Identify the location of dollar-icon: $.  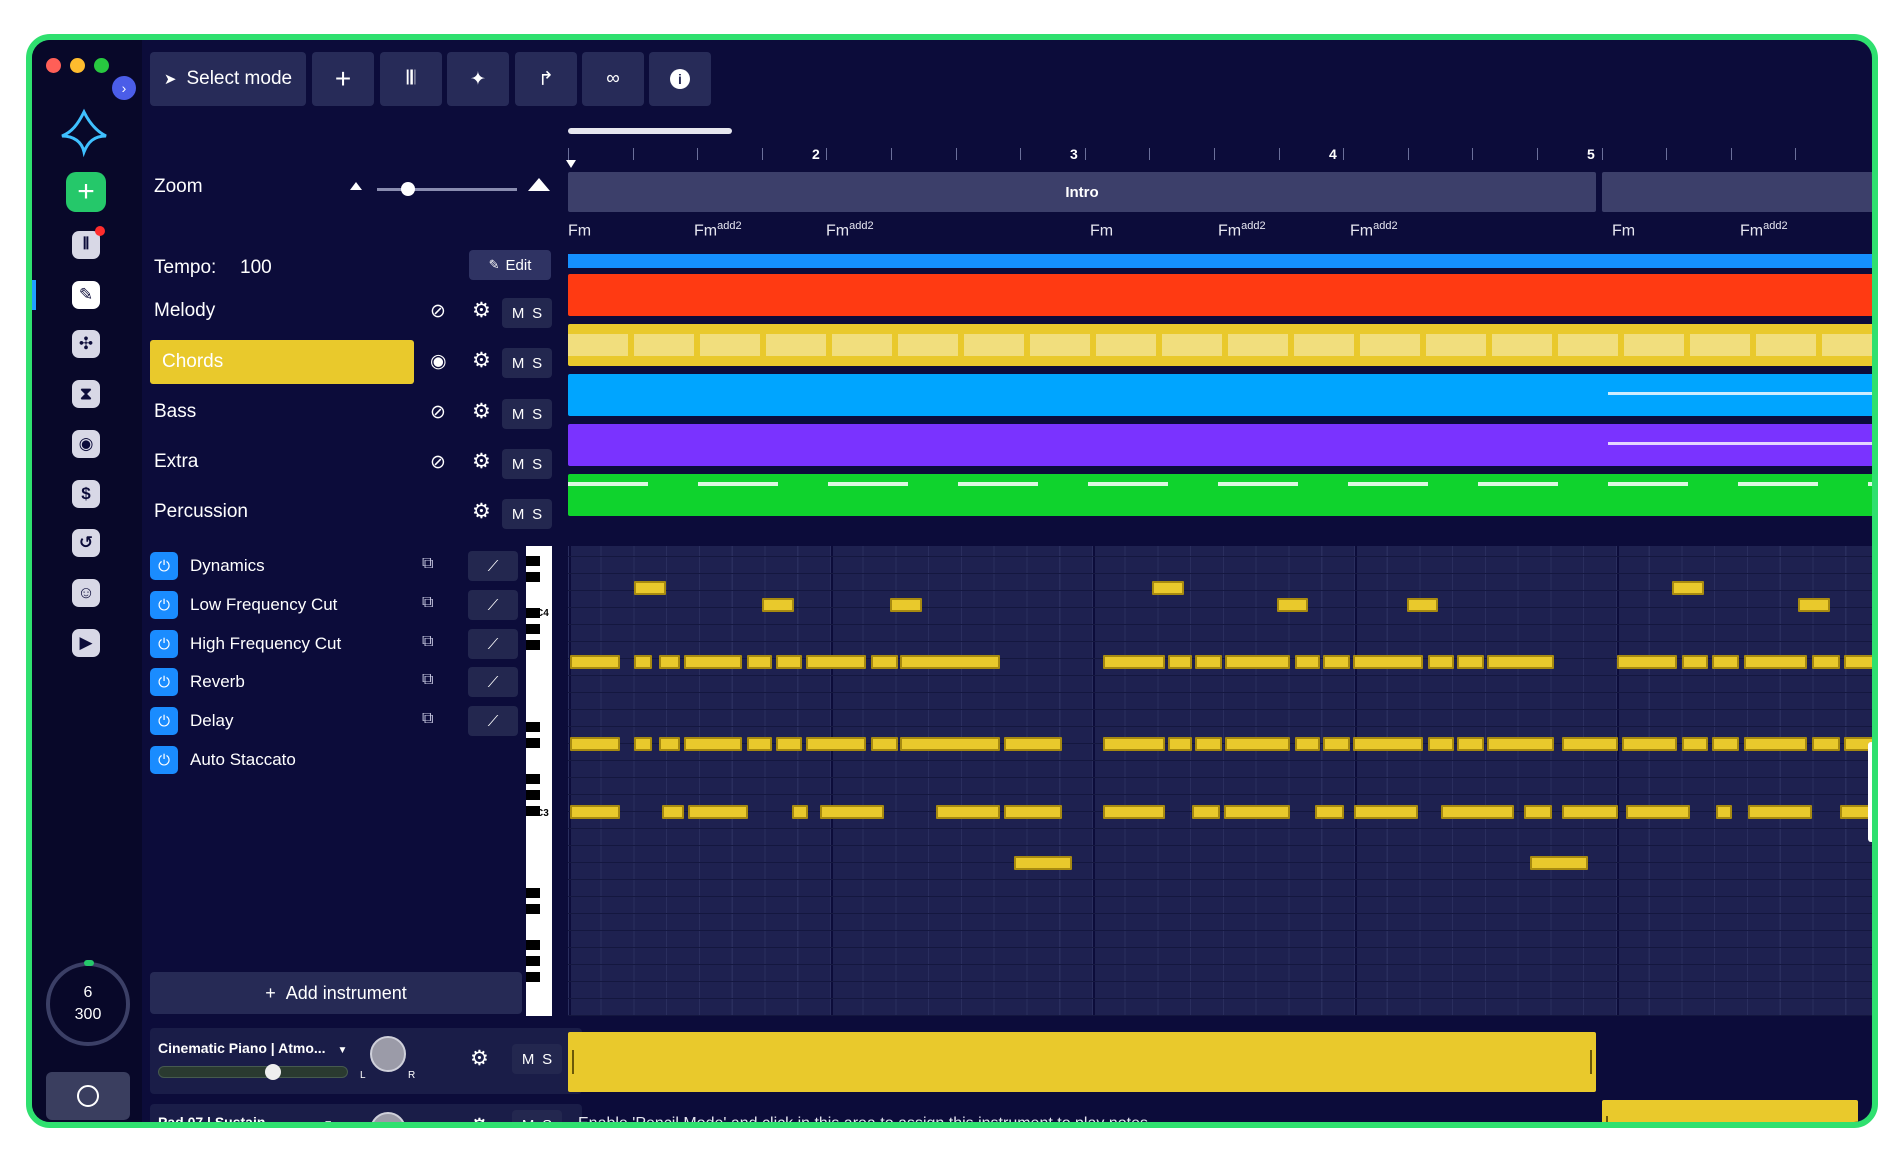
(86, 494).